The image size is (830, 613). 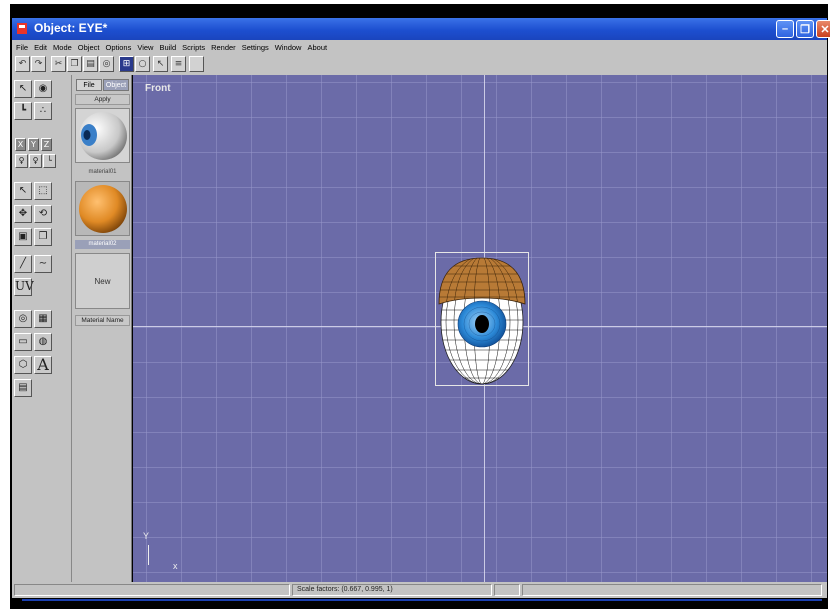 I want to click on grid-icon: ⊞, so click(x=126, y=64).